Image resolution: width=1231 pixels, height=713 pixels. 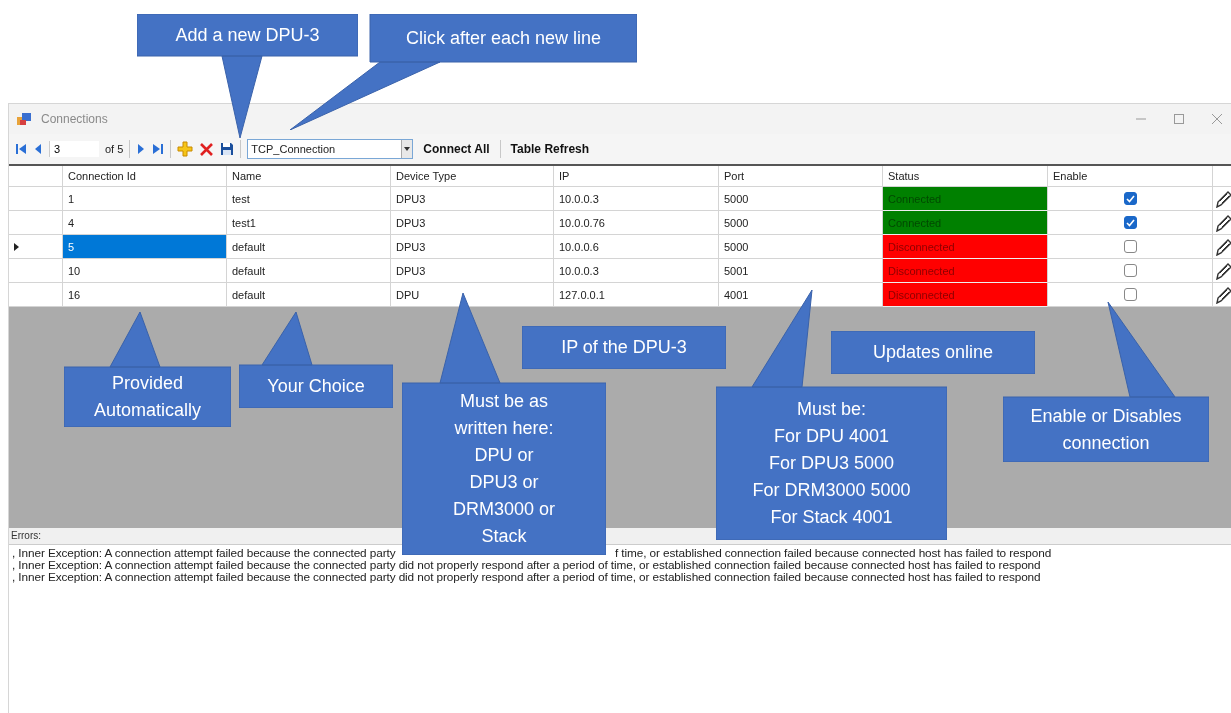 What do you see at coordinates (456, 149) in the screenshot?
I see `connect-all-button: Connect All` at bounding box center [456, 149].